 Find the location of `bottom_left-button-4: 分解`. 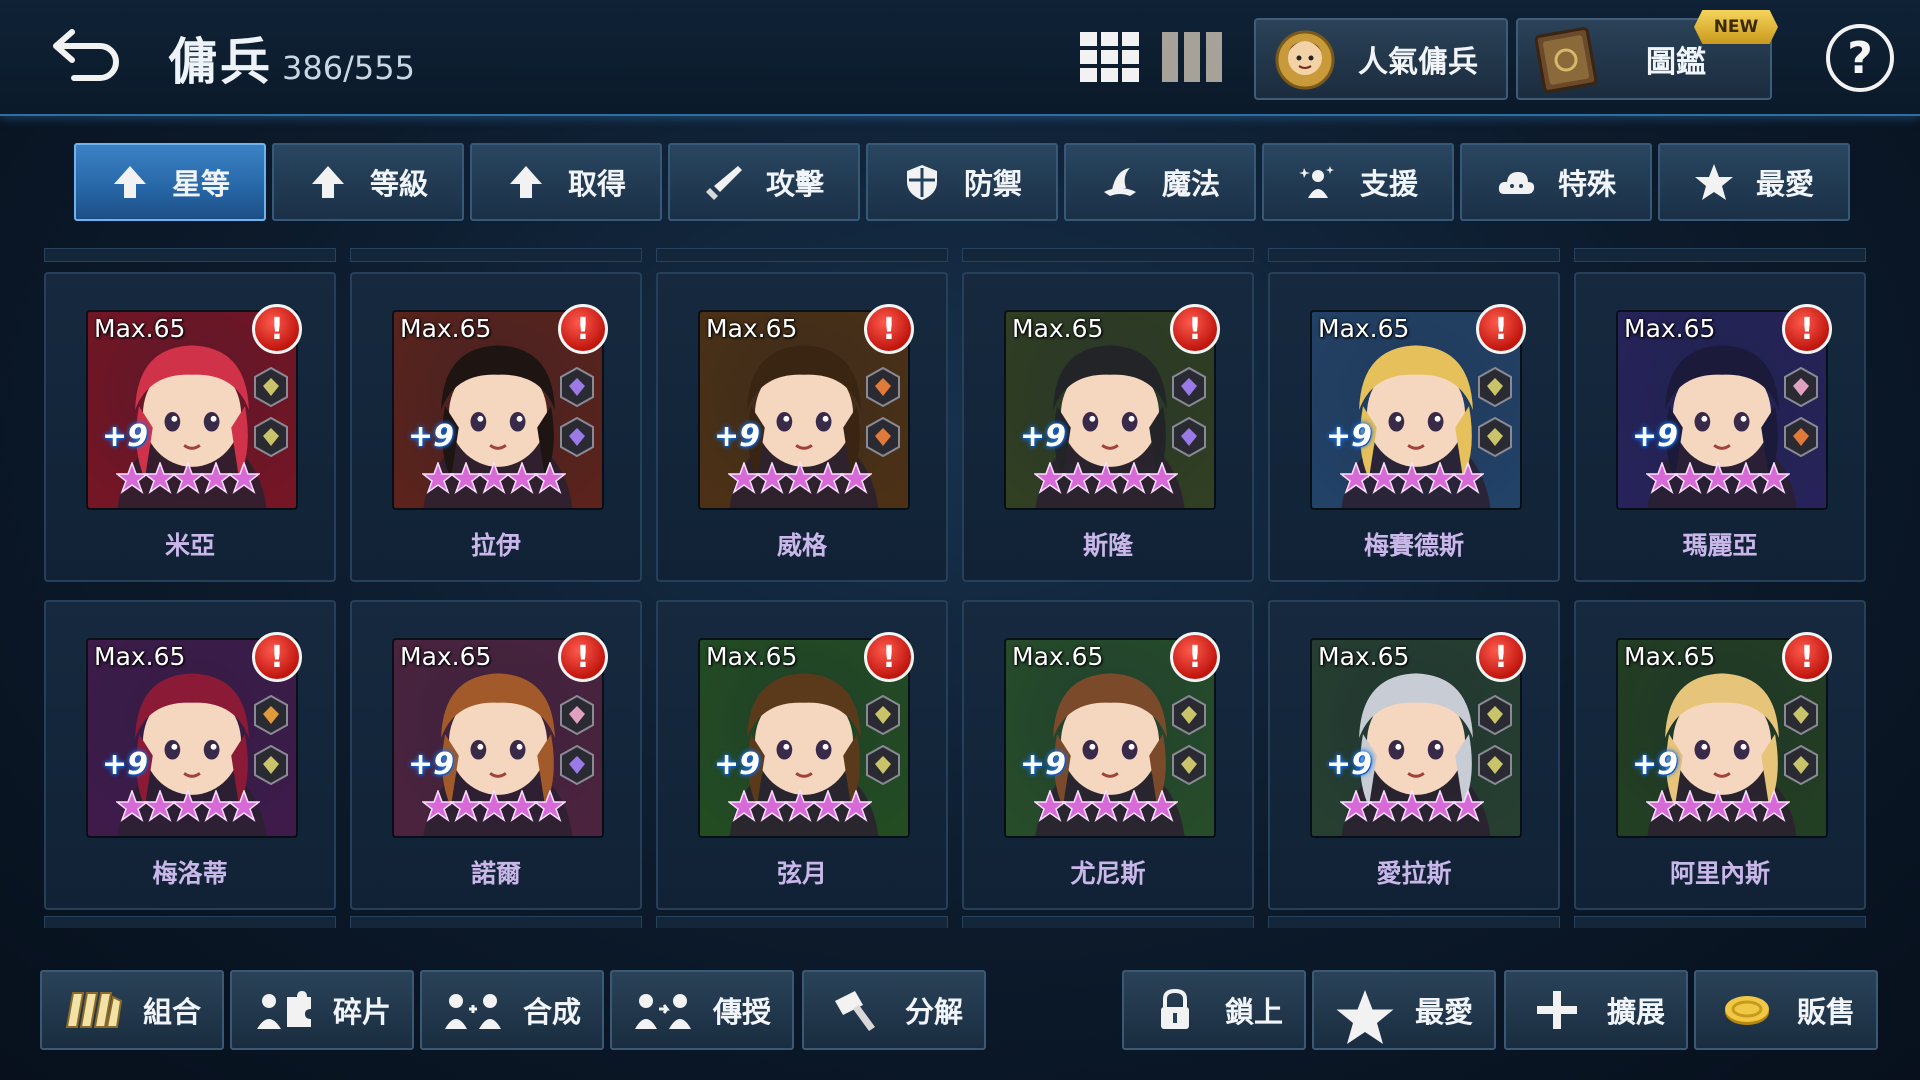

bottom_left-button-4: 分解 is located at coordinates (894, 1010).